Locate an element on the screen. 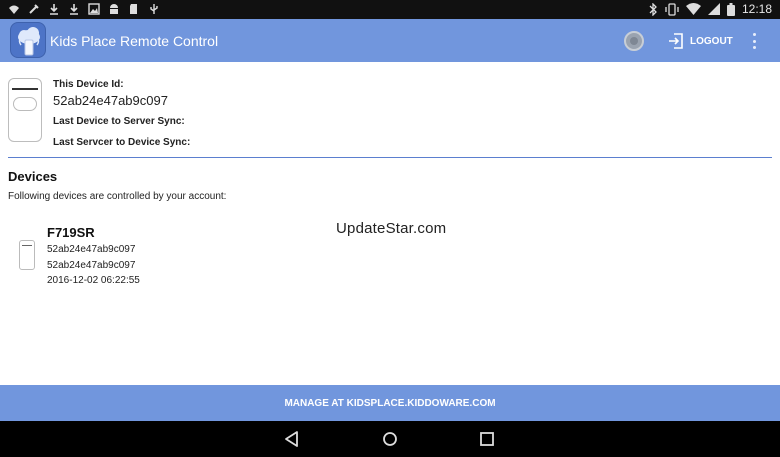 The height and width of the screenshot is (457, 780). app-logo-graphic is located at coordinates (29, 41).